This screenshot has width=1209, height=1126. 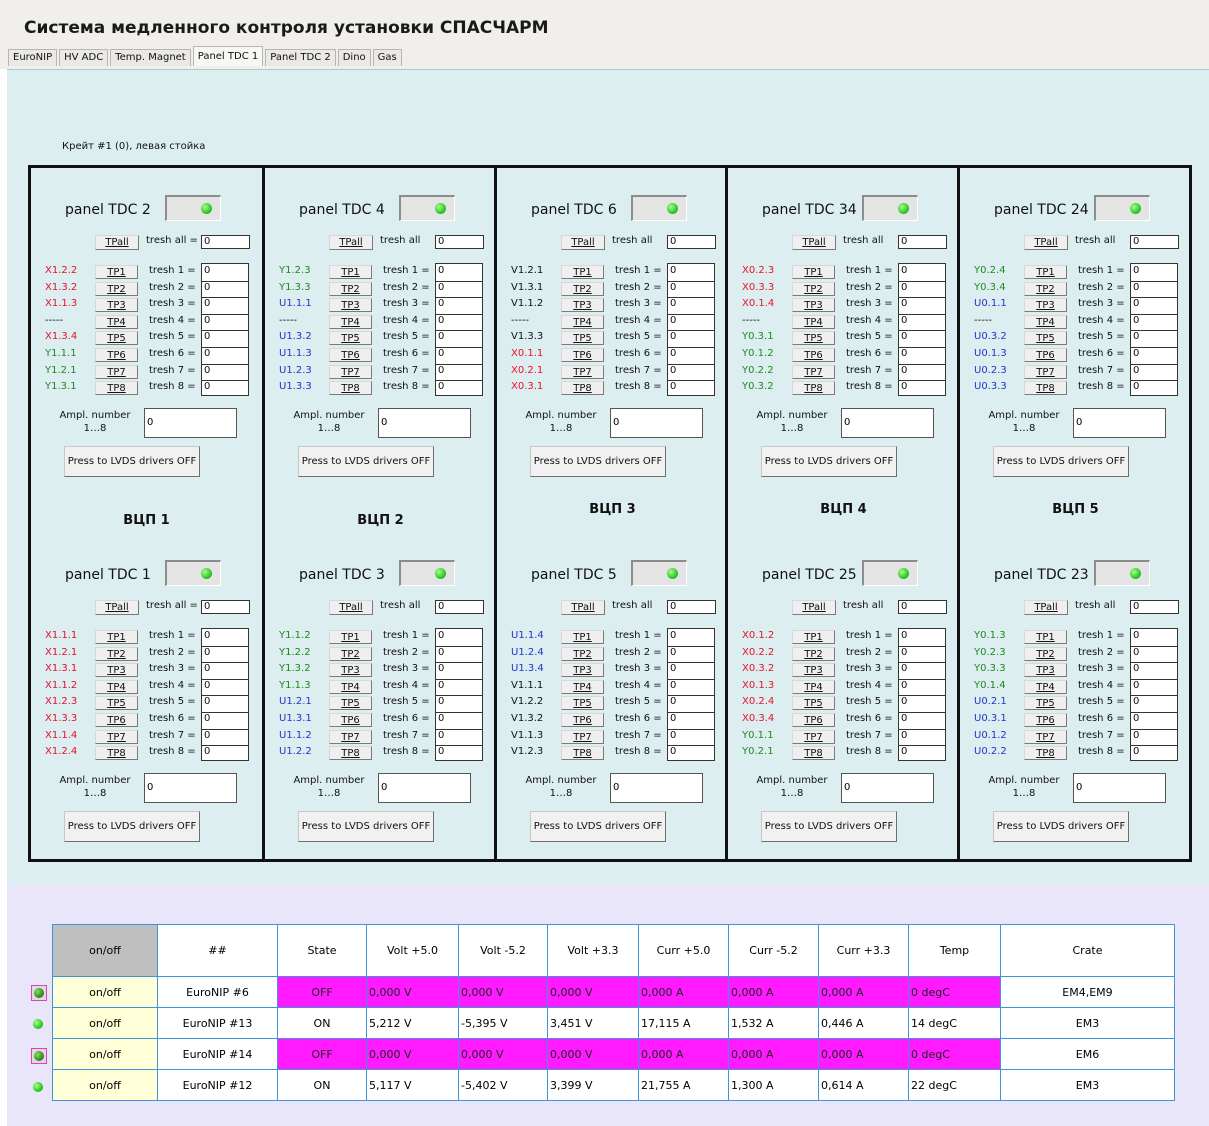 What do you see at coordinates (387, 57) in the screenshot?
I see `tab-gas: Gas` at bounding box center [387, 57].